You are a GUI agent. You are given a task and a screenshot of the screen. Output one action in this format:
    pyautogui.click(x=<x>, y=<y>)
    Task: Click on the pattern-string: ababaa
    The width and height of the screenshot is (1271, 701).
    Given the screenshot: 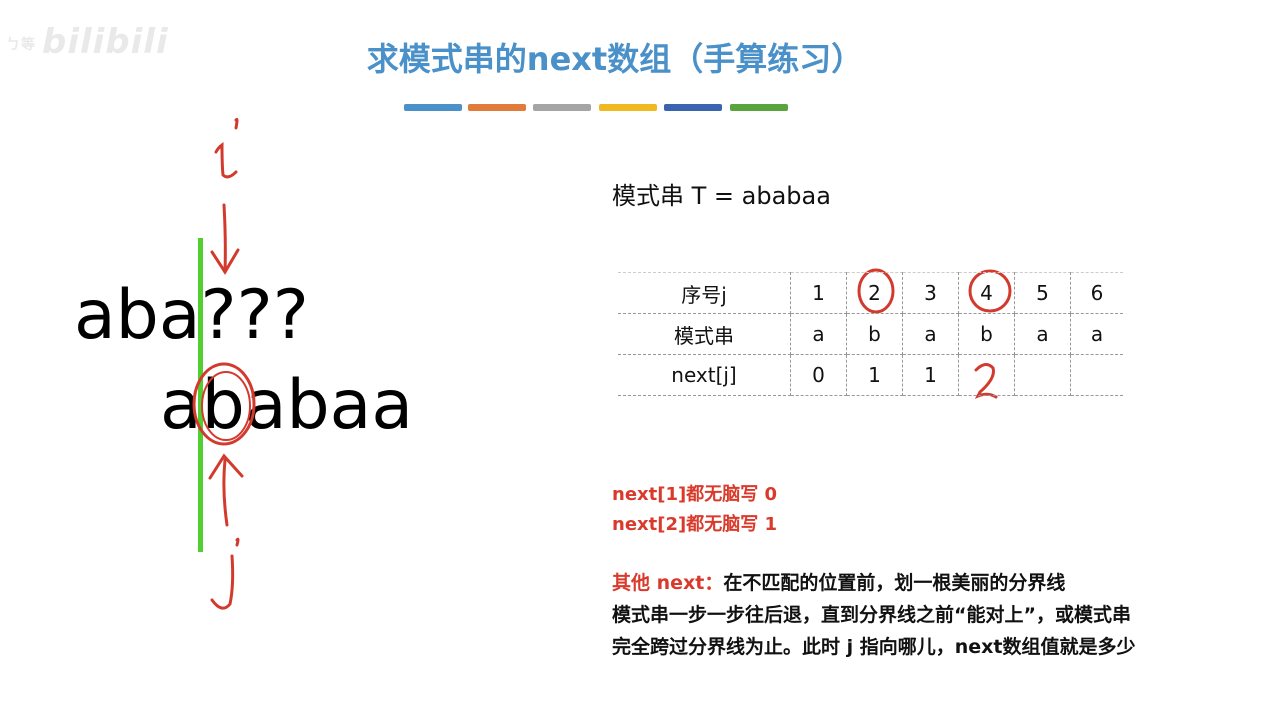 What is the action you would take?
    pyautogui.click(x=287, y=405)
    